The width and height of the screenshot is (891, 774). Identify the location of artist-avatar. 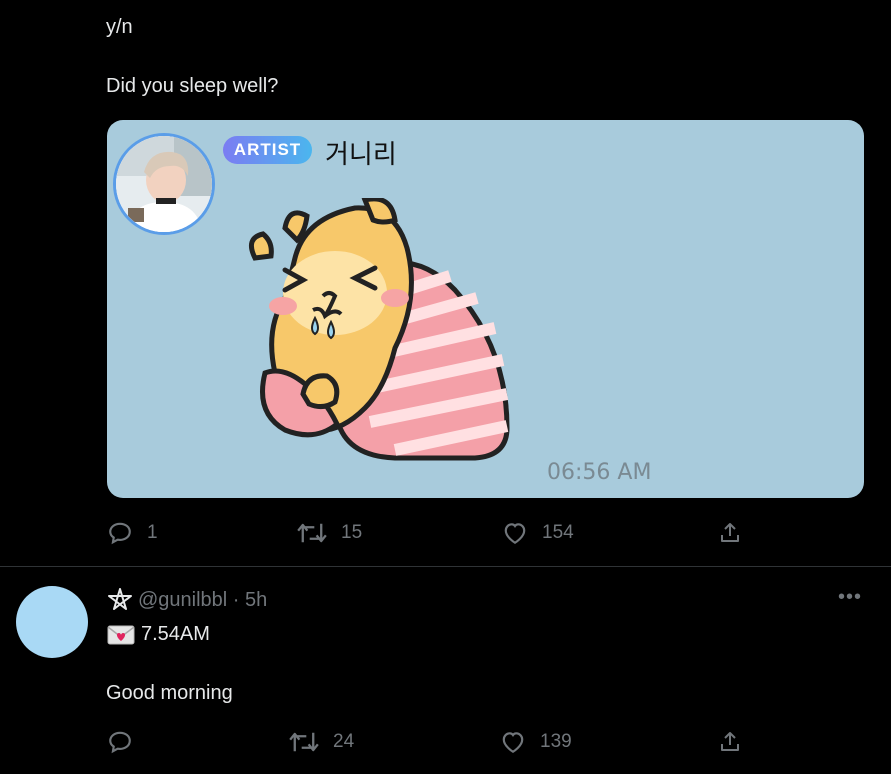
(164, 184).